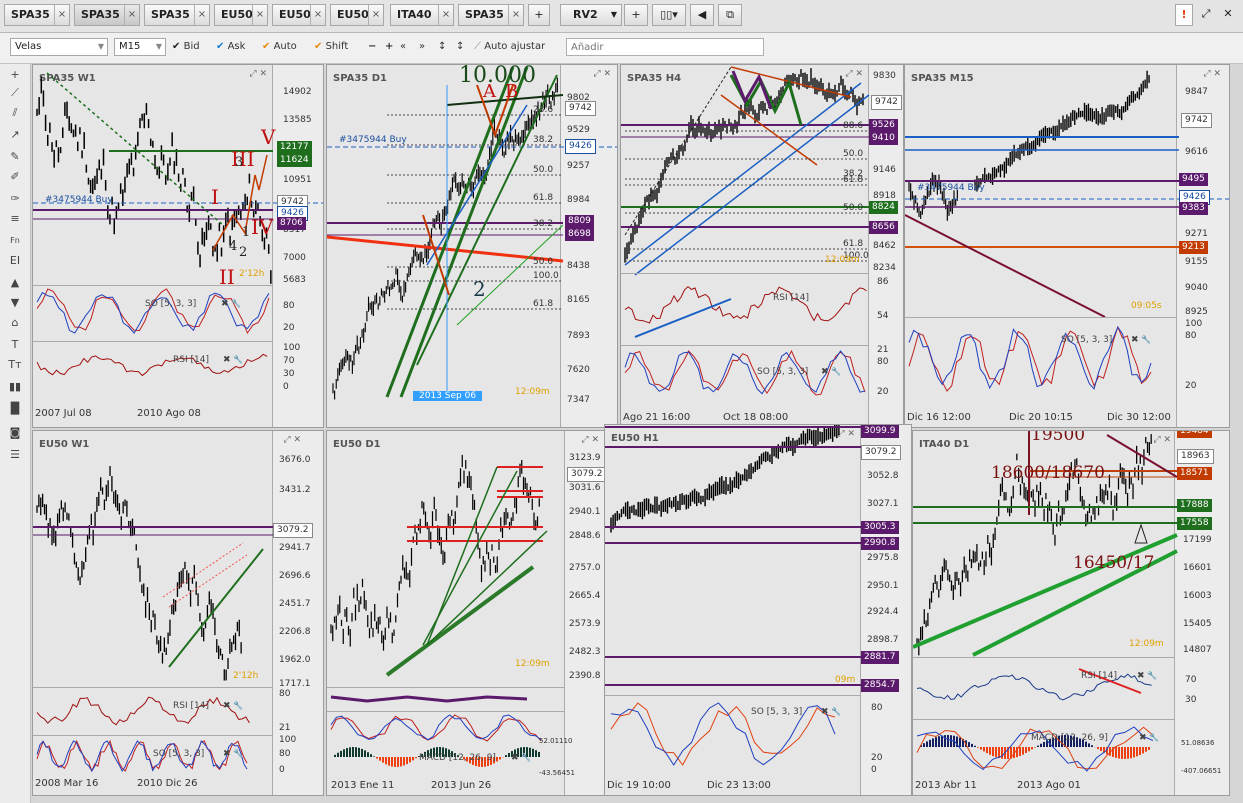  Describe the element at coordinates (442, 47) in the screenshot. I see `fit-vertical-button: ↕` at that location.